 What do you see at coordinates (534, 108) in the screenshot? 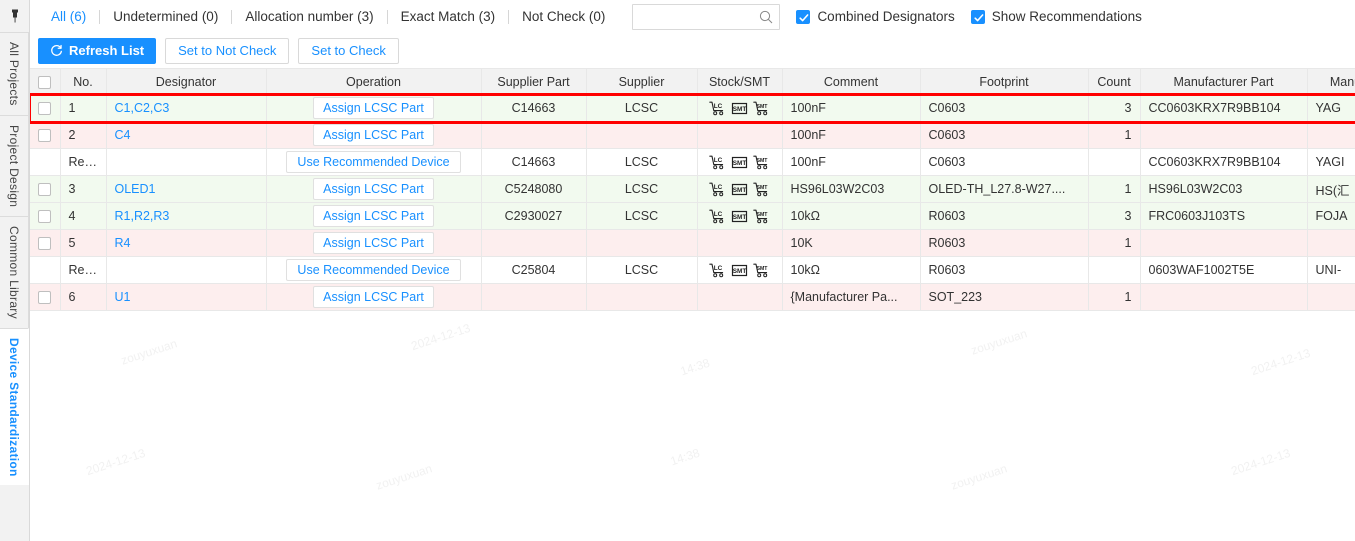
I see `cell-supplier-part: C14663` at bounding box center [534, 108].